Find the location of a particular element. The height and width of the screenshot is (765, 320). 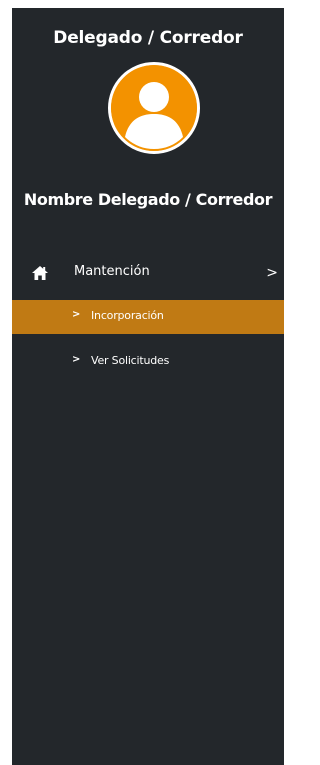

submenu-item-incorporacion: > Incorporación is located at coordinates (148, 317).